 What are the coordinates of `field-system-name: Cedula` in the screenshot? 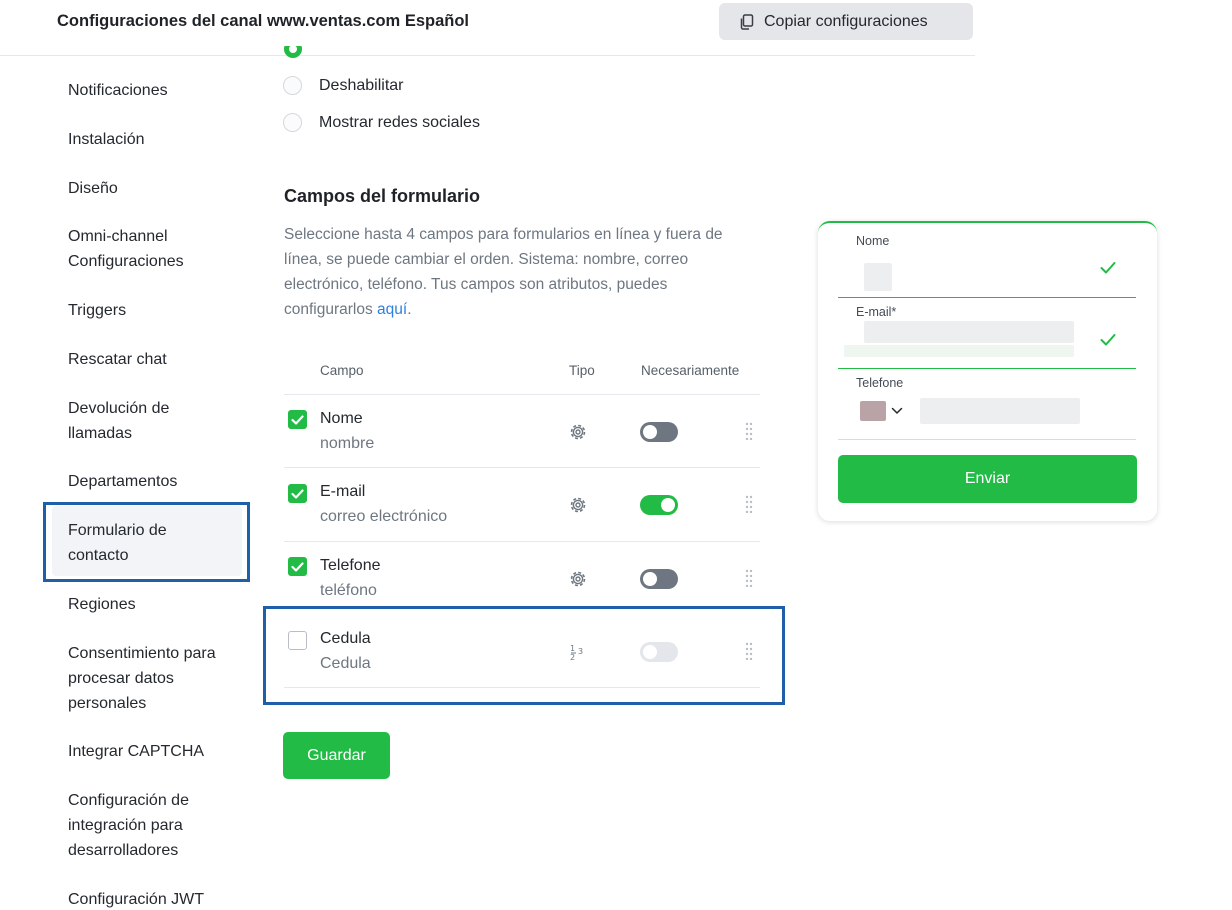 It's located at (345, 663).